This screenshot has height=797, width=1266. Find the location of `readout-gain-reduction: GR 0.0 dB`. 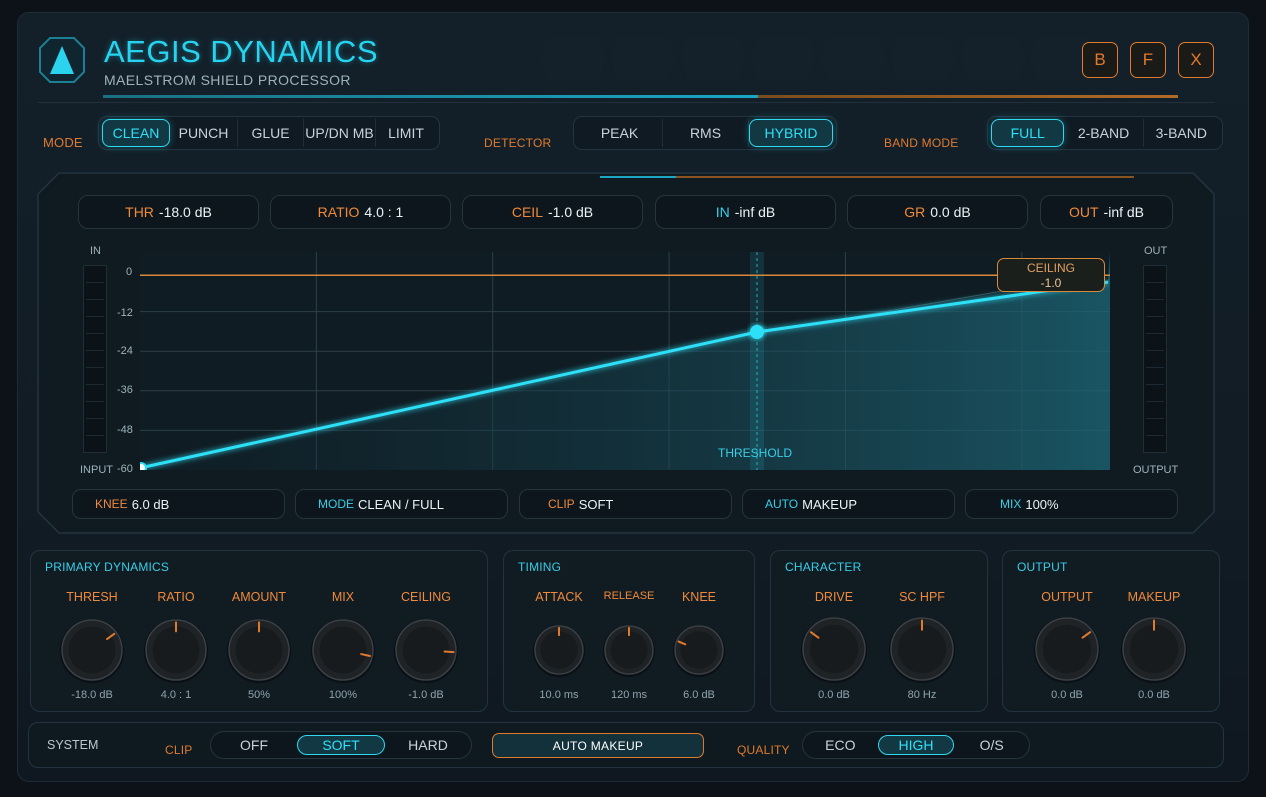

readout-gain-reduction: GR 0.0 dB is located at coordinates (937, 212).